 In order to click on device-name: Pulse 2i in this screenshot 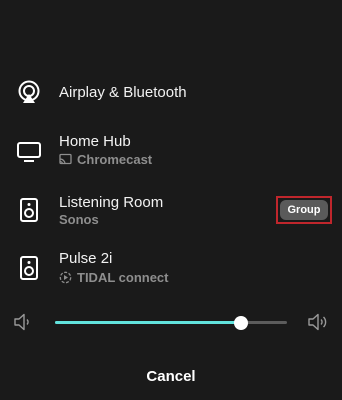, I will do `click(86, 258)`.